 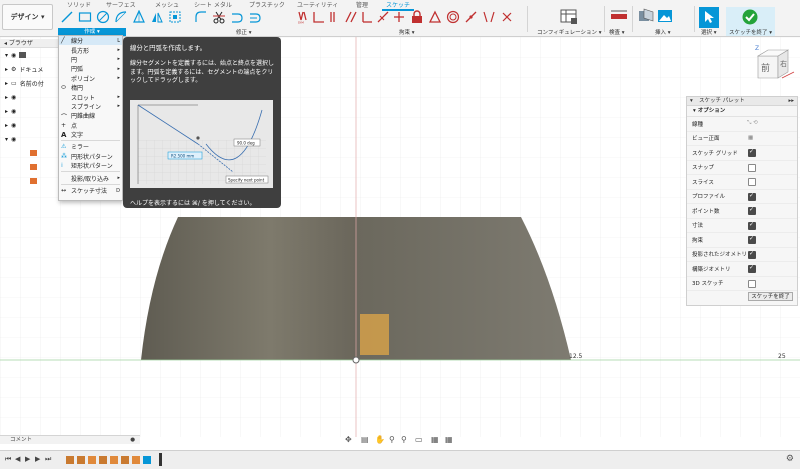 What do you see at coordinates (404, 439) in the screenshot?
I see `fit-icon: ⚲` at bounding box center [404, 439].